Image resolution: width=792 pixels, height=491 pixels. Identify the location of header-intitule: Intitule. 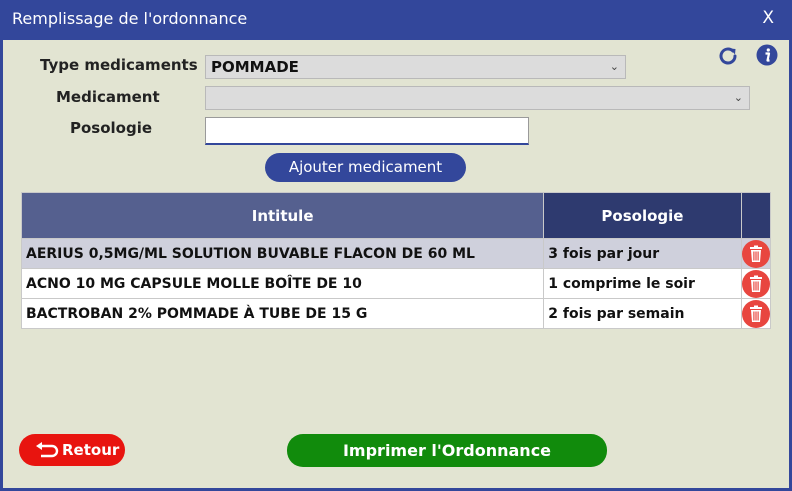
(282, 215).